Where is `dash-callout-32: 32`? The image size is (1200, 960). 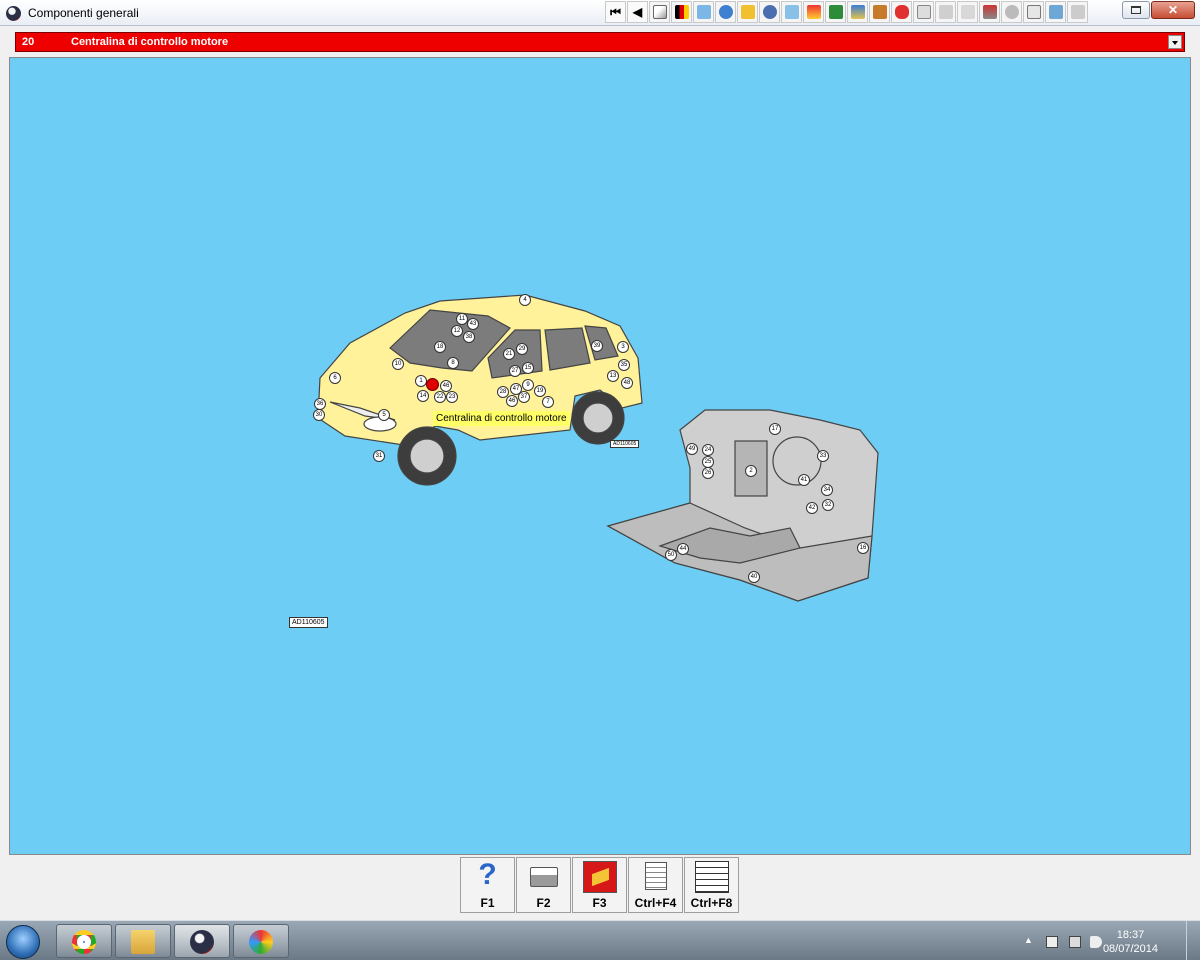 dash-callout-32: 32 is located at coordinates (828, 505).